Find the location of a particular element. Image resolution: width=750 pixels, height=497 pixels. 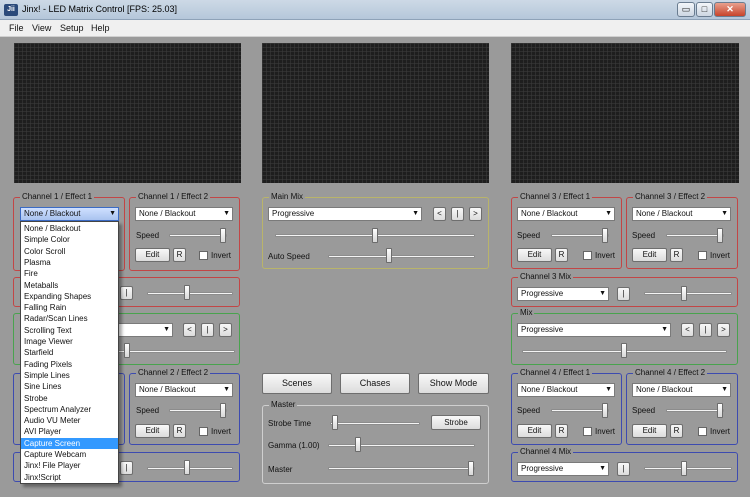

edit-button-ch3-e1: Edit is located at coordinates (534, 255).